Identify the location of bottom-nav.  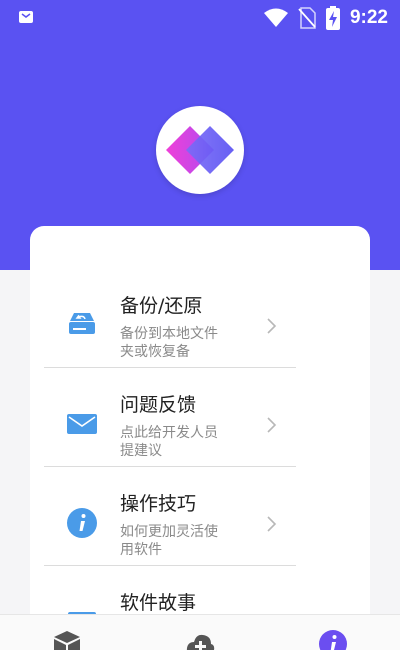
(200, 632).